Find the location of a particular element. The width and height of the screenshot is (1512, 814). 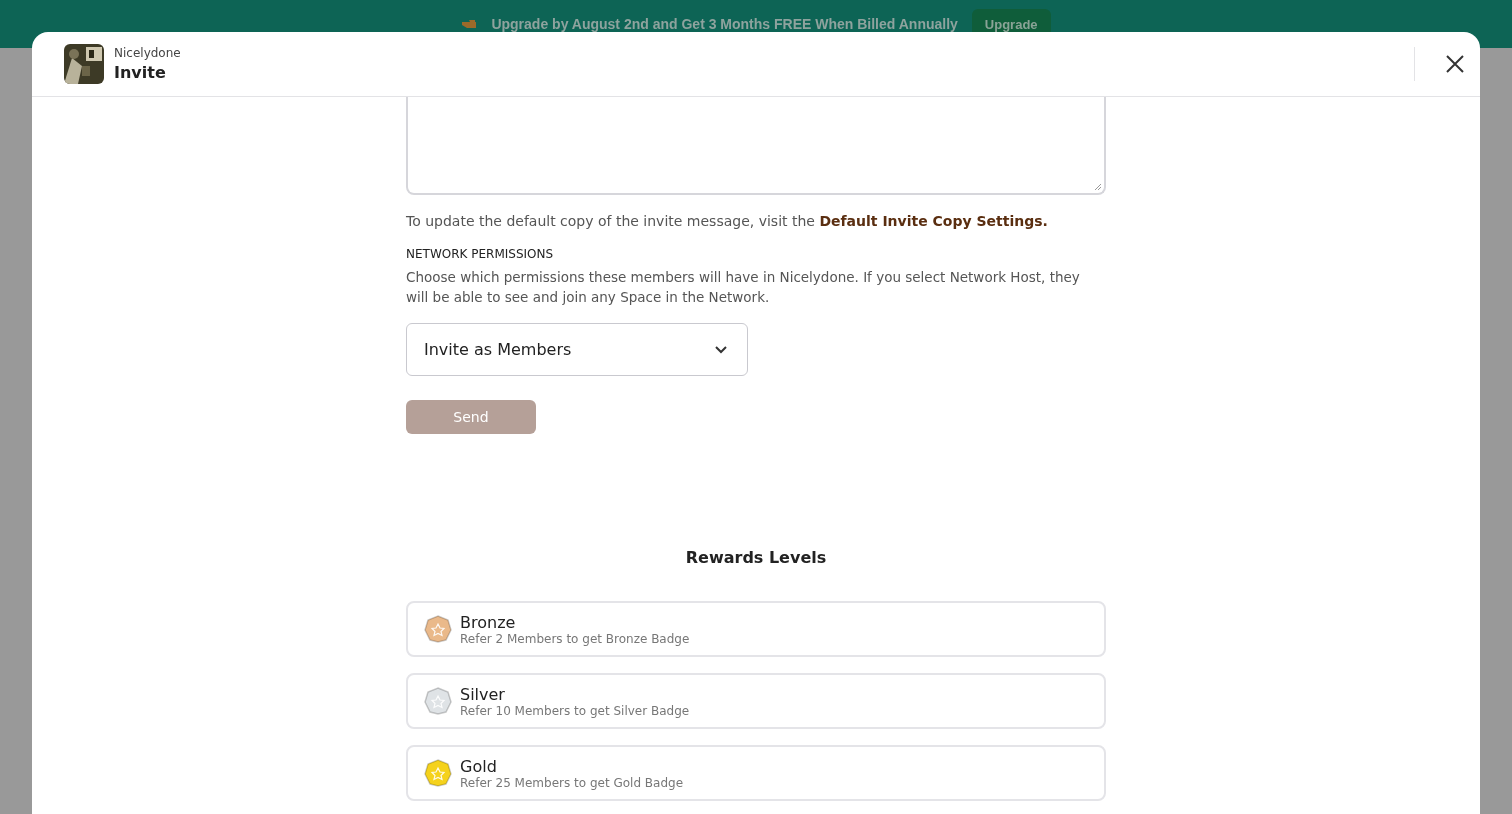

section-heading: NETWORK PERMISSIONS is located at coordinates (480, 254).